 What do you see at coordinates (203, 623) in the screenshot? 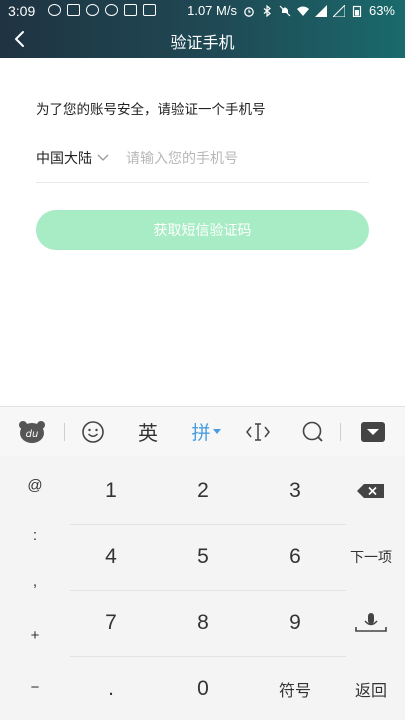
I see `key-8: 8` at bounding box center [203, 623].